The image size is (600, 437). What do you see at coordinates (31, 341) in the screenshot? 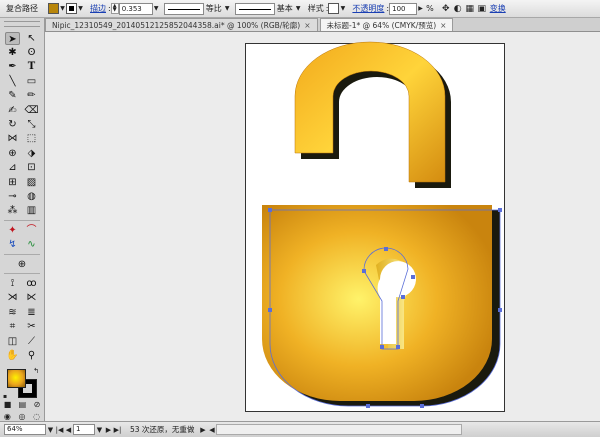
I see `knife-icon: ⟋` at bounding box center [31, 341].